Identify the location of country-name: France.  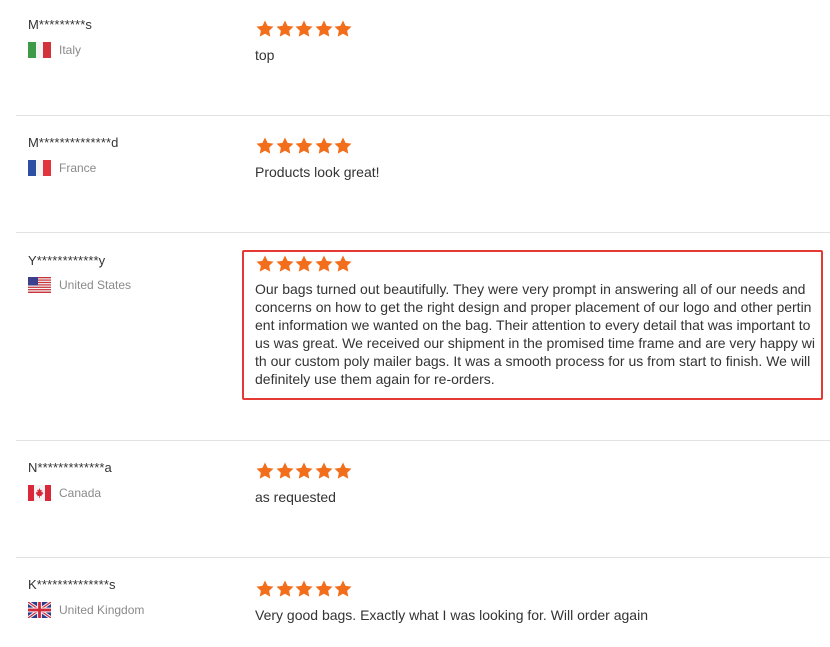
(78, 168).